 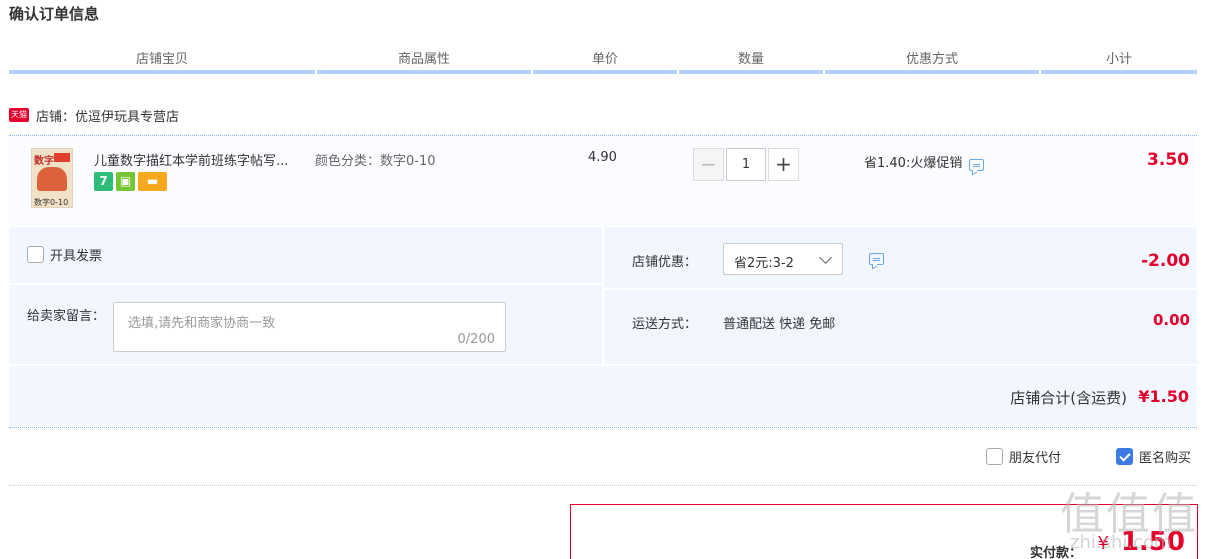 What do you see at coordinates (19, 115) in the screenshot?
I see `tmall-icon: 天猫` at bounding box center [19, 115].